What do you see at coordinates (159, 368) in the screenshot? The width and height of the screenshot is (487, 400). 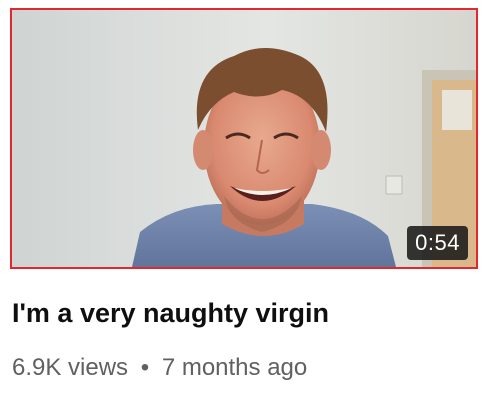 I see `video-metadata: 6.9K views • 7 months ago` at bounding box center [159, 368].